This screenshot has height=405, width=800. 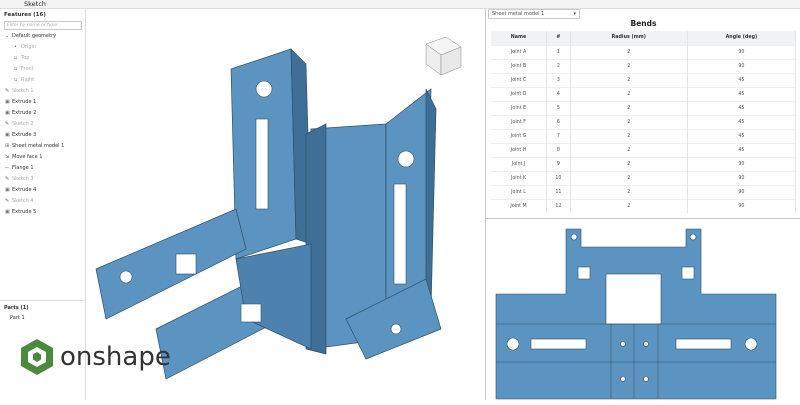 What do you see at coordinates (644, 121) in the screenshot?
I see `table-row: Joint F 6 2 45` at bounding box center [644, 121].